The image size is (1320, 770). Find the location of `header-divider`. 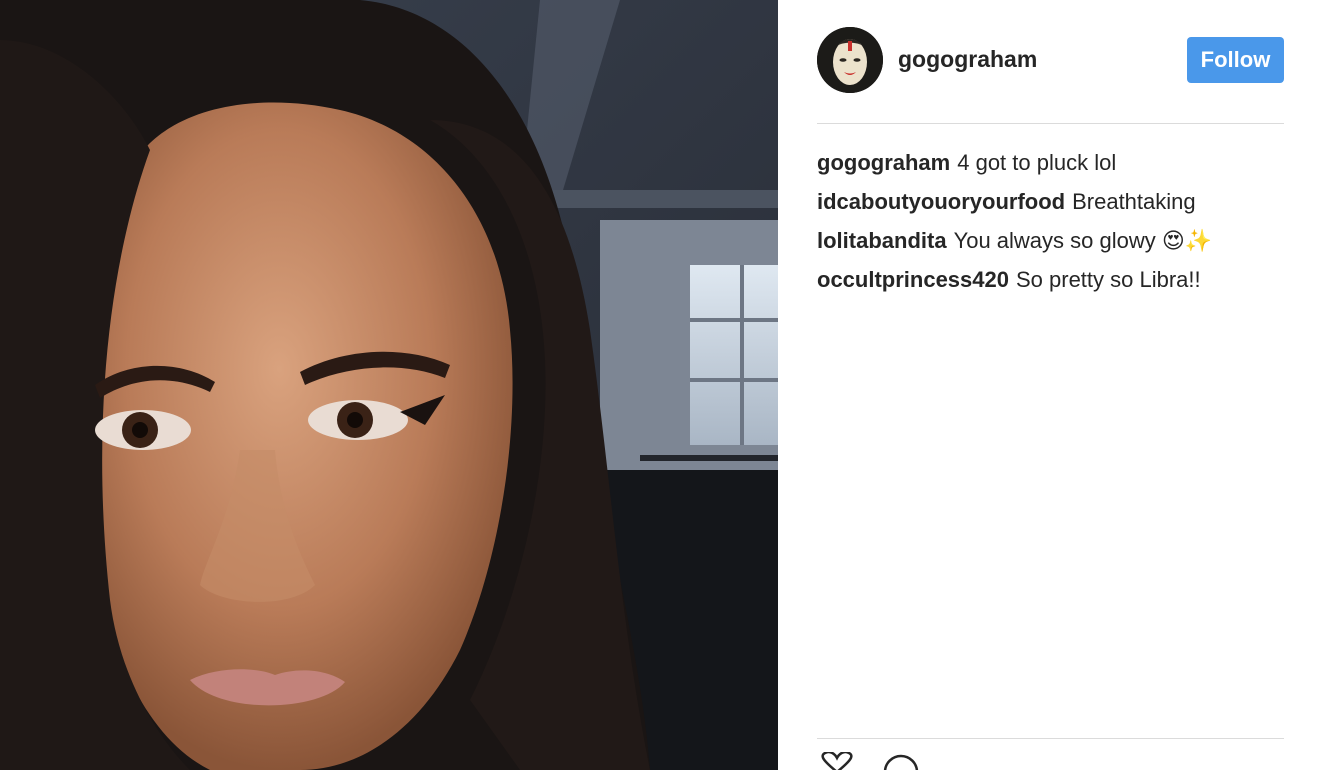

header-divider is located at coordinates (1050, 123).